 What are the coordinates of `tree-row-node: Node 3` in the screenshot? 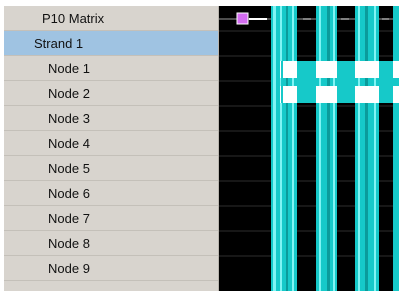 It's located at (111, 118).